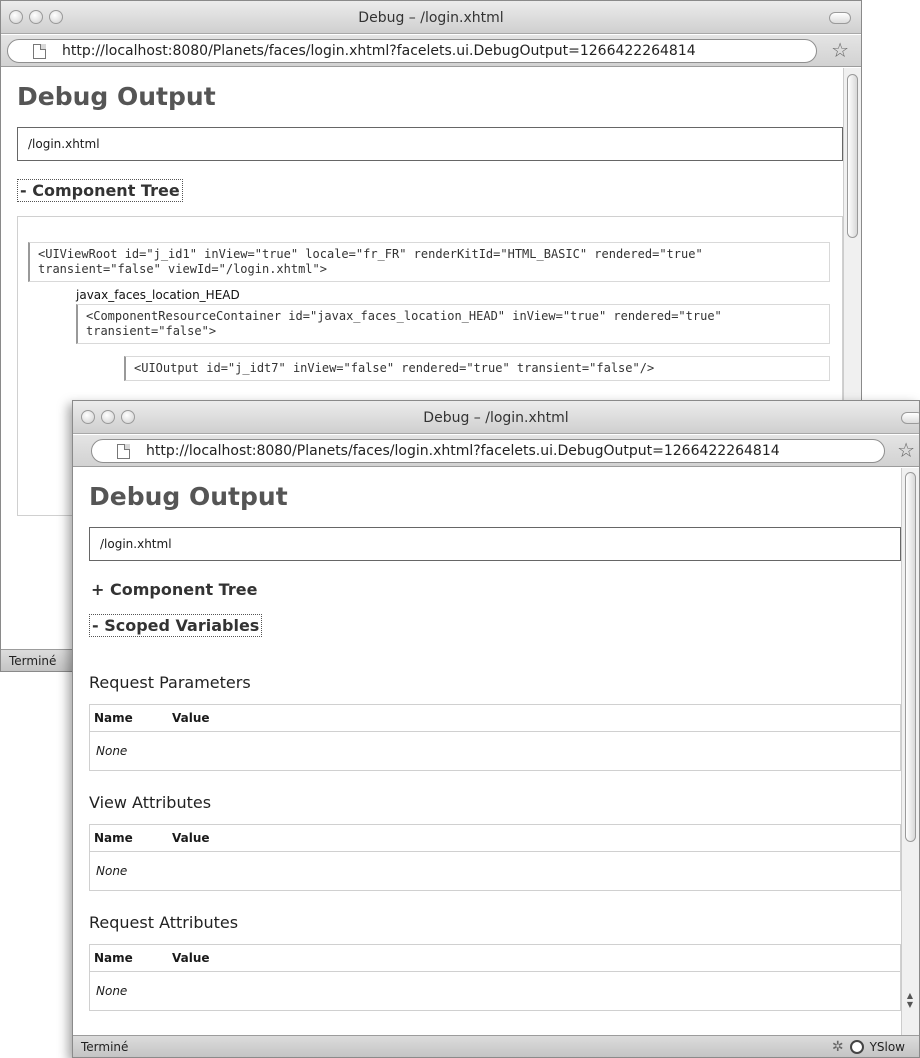 This screenshot has width=920, height=1058. What do you see at coordinates (176, 625) in the screenshot?
I see `scoped-variables-toggle: - Scoped Variables` at bounding box center [176, 625].